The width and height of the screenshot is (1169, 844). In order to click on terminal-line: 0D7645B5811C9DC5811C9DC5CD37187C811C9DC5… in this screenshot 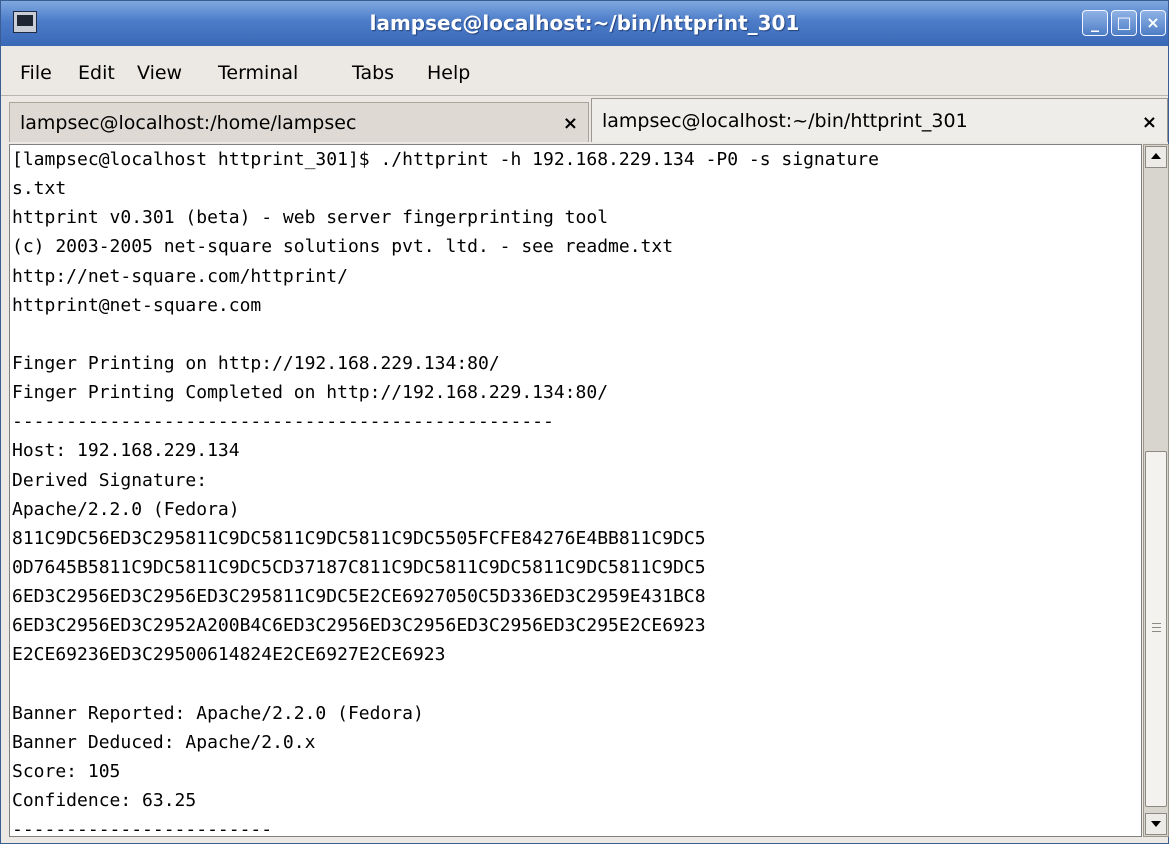, I will do `click(359, 567)`.